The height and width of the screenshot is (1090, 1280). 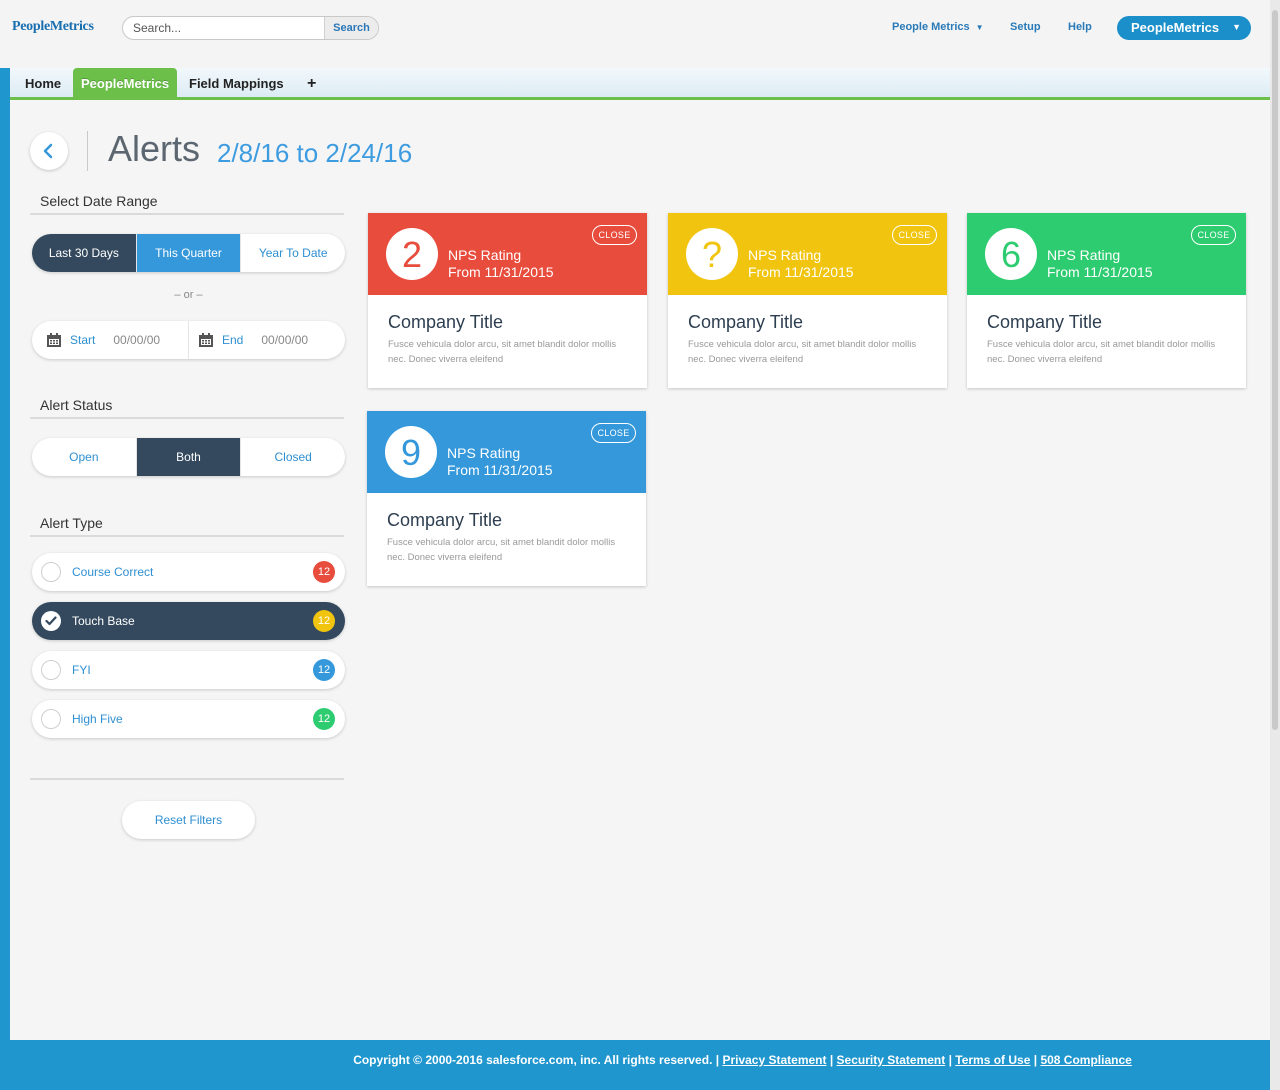 I want to click on date-option-last-30-days: Last 30 Days, so click(x=84, y=253).